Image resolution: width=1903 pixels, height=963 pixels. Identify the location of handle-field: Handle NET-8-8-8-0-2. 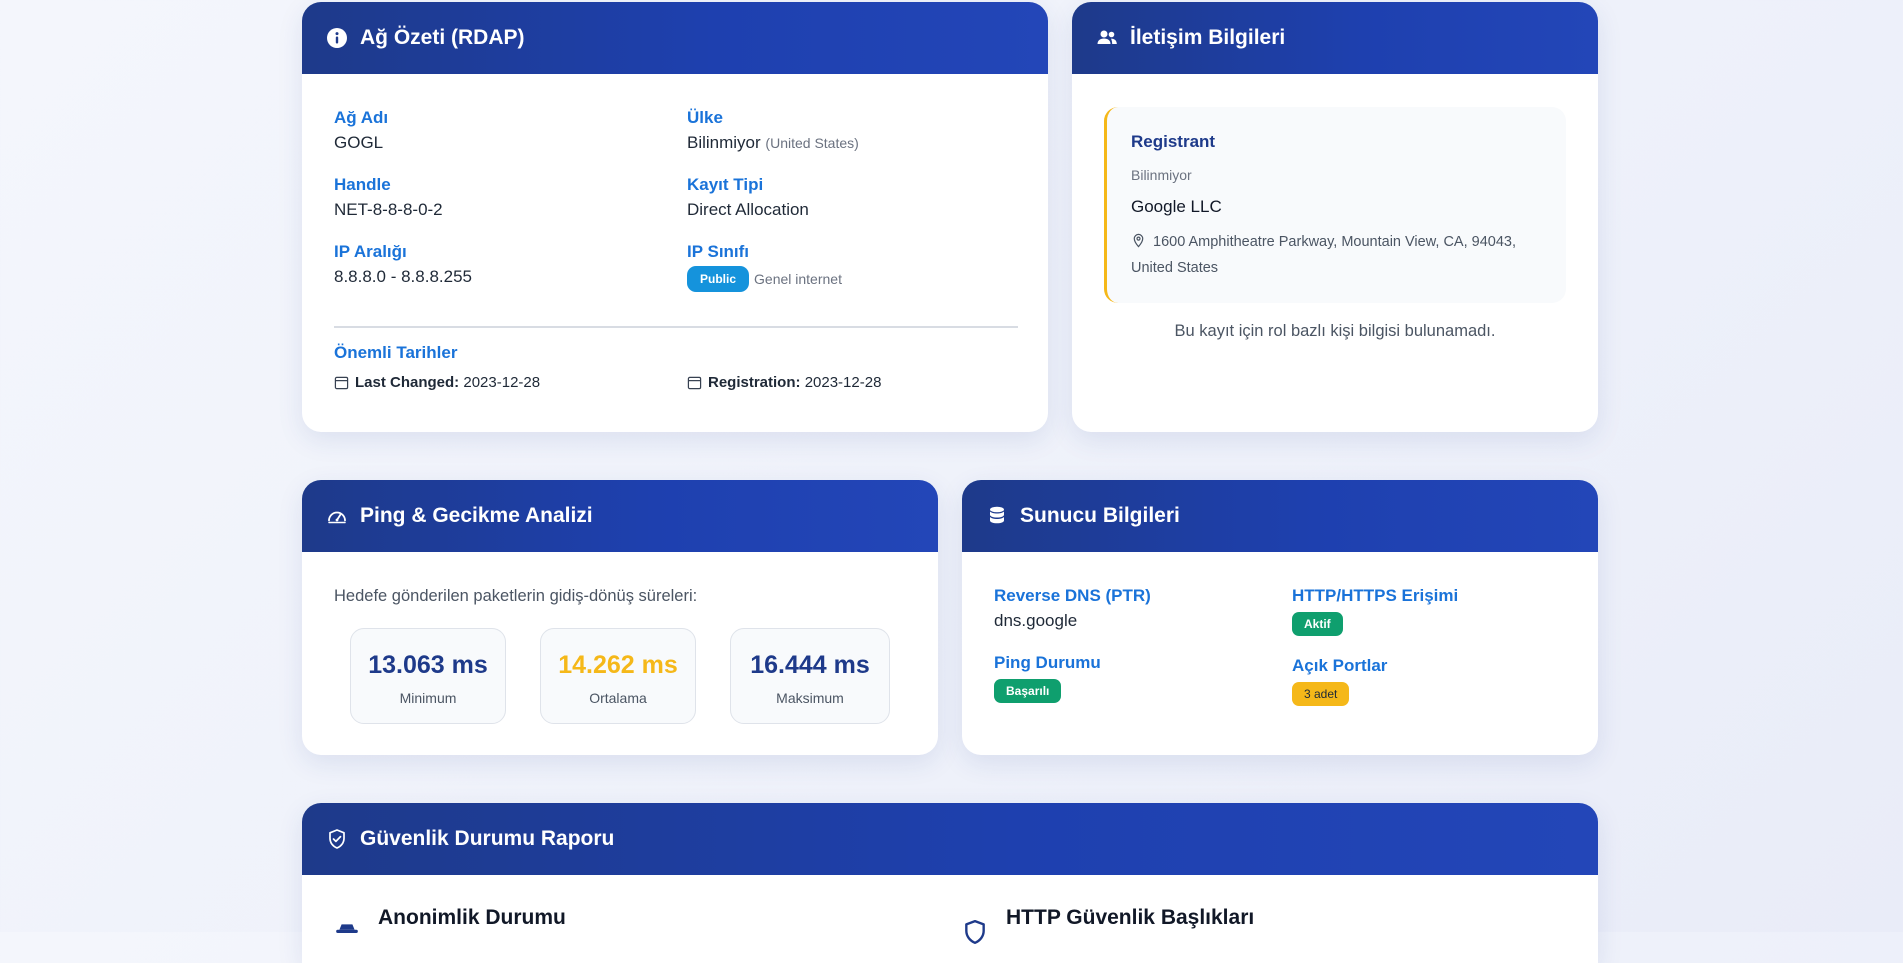
(388, 197).